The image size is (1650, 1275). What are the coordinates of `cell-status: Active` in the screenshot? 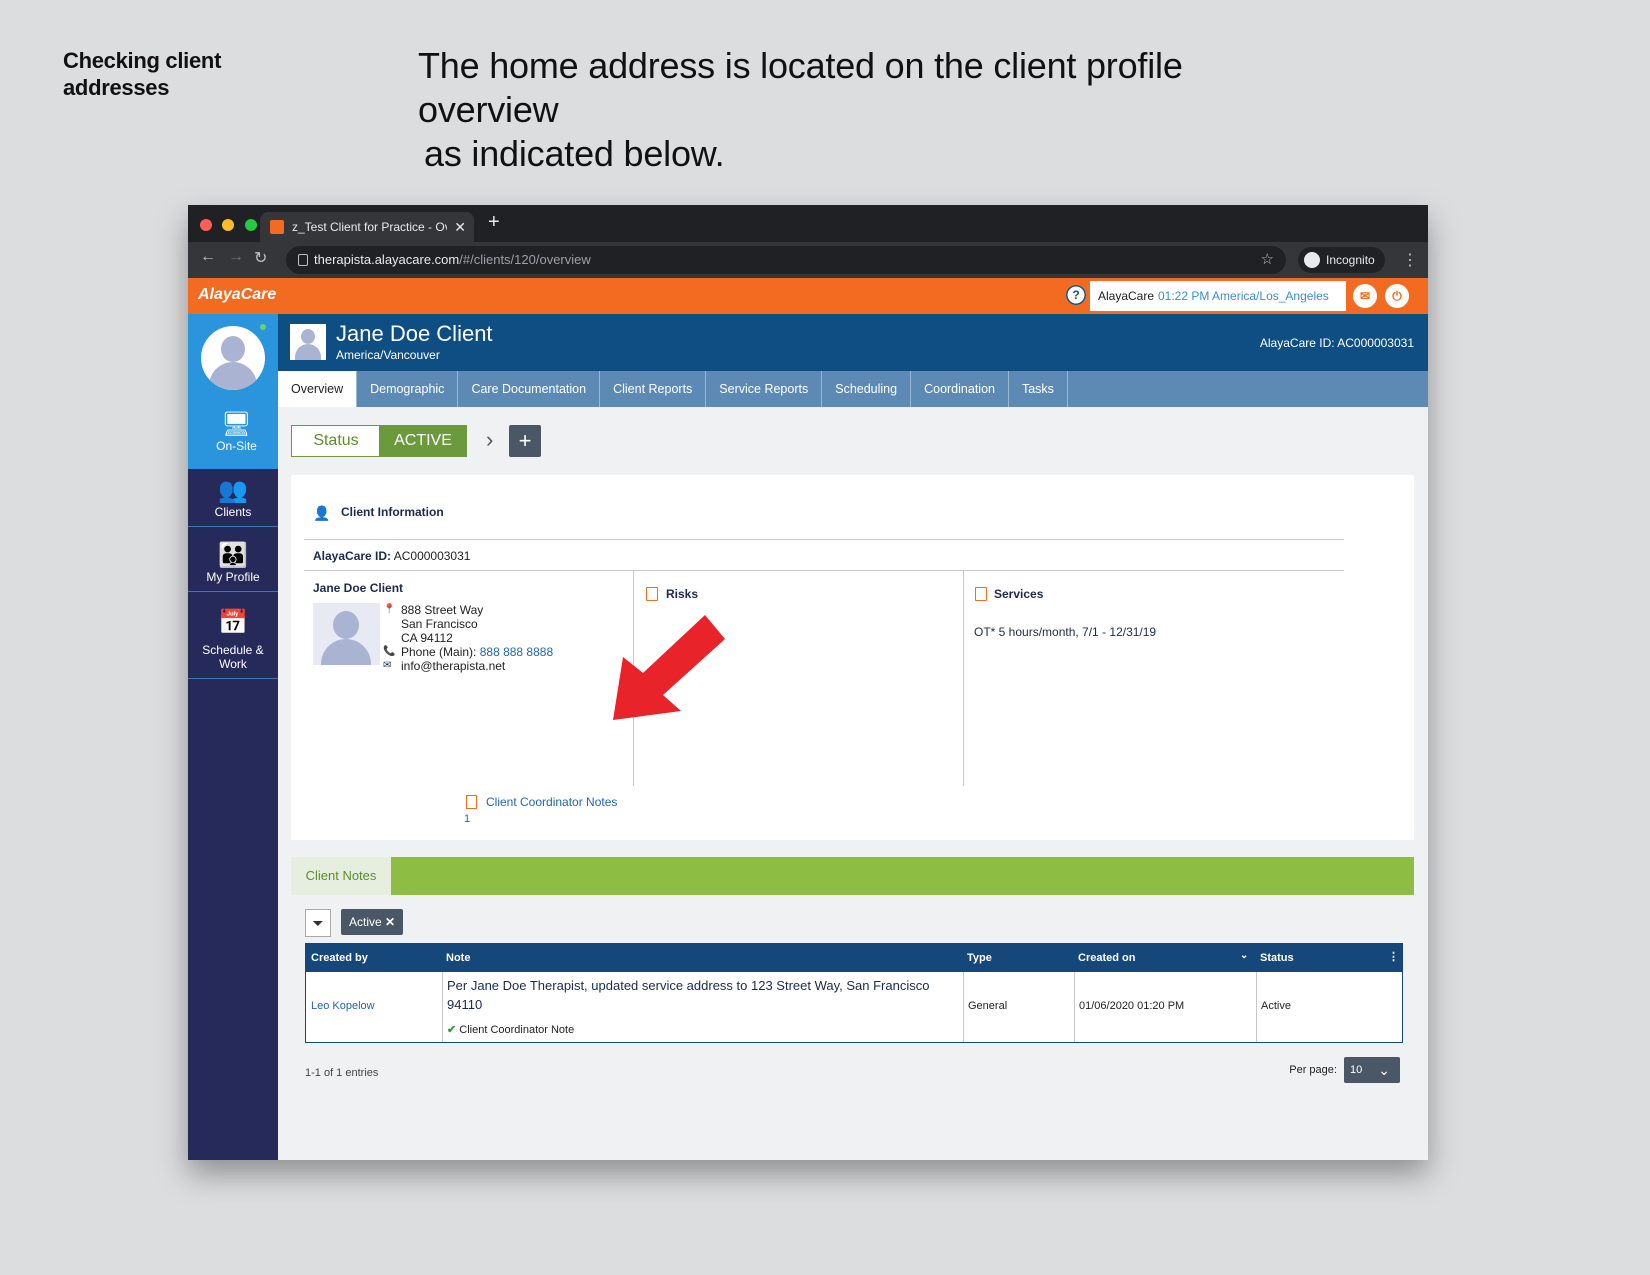 It's located at (1328, 1007).